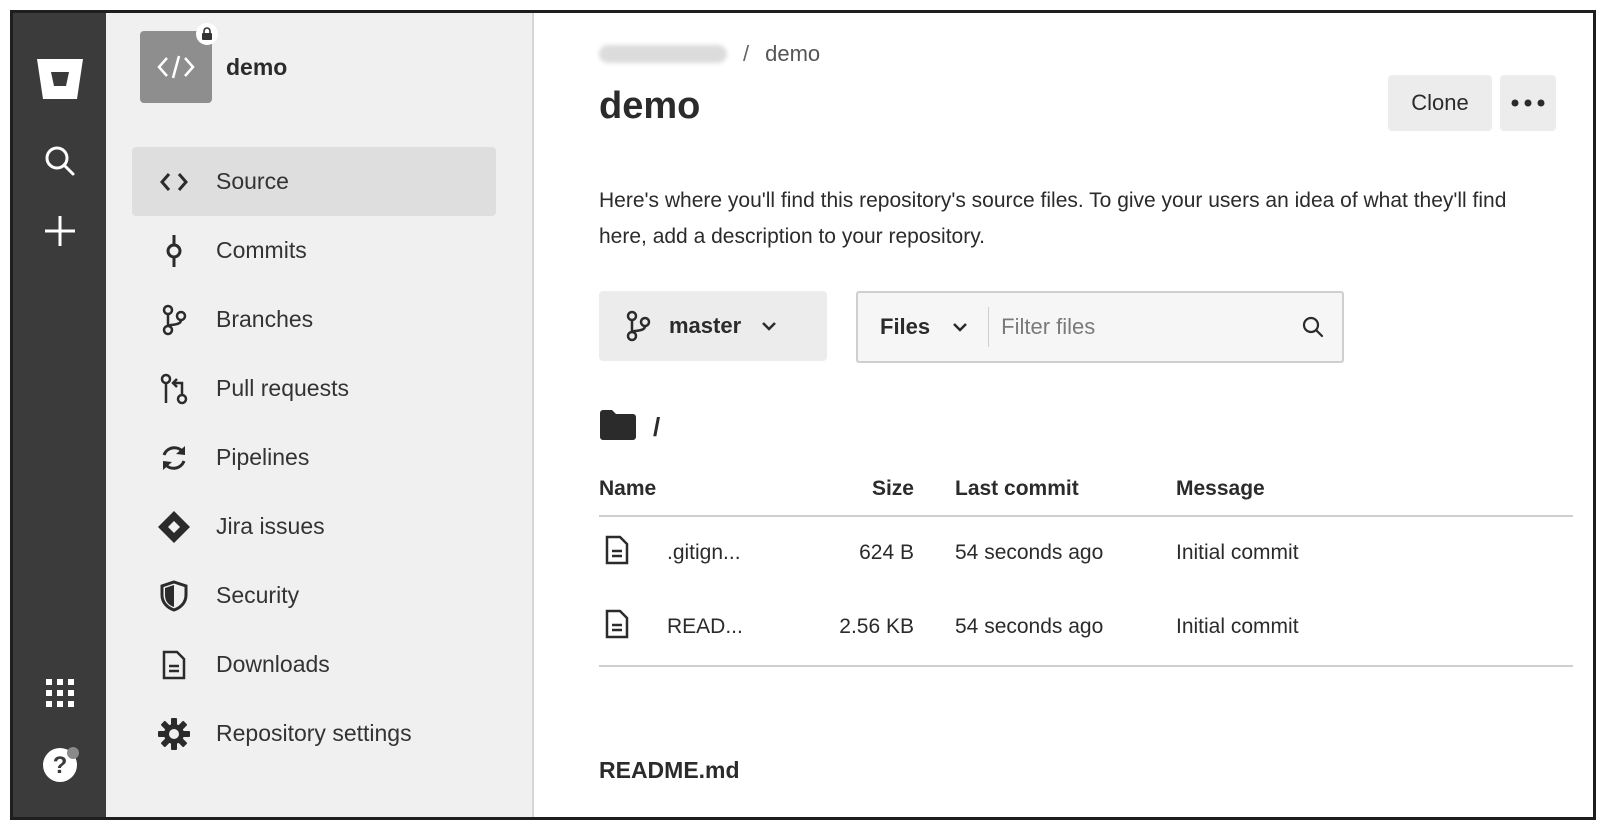  I want to click on pipelines-icon, so click(174, 458).